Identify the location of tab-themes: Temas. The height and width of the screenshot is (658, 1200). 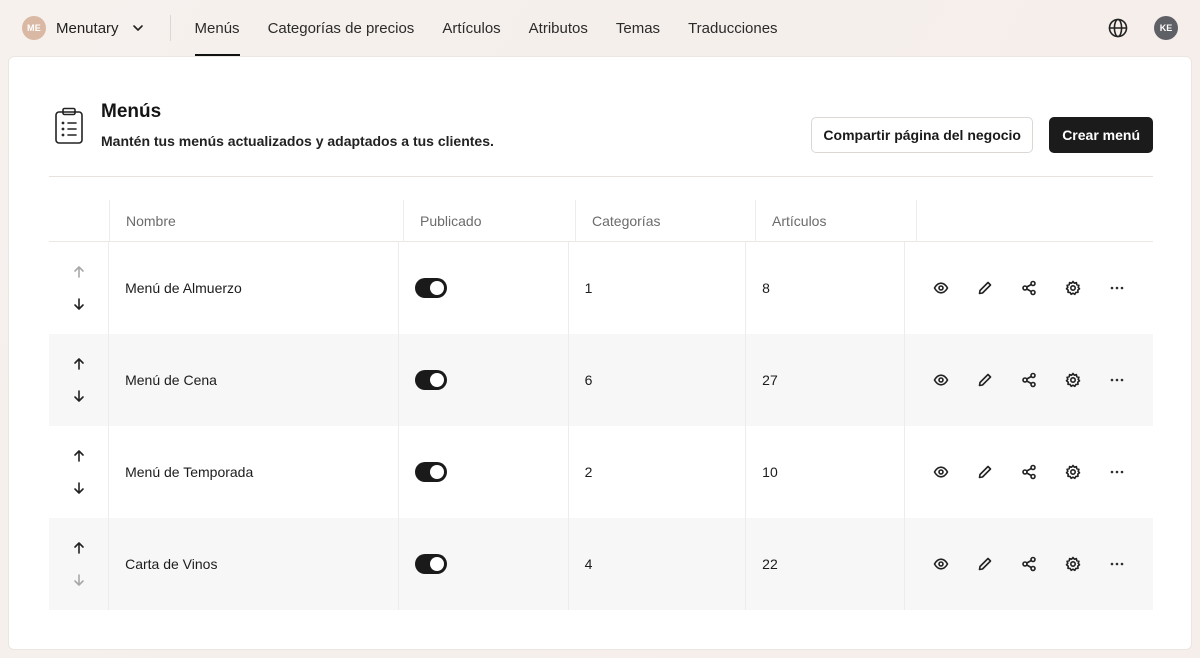
(638, 28).